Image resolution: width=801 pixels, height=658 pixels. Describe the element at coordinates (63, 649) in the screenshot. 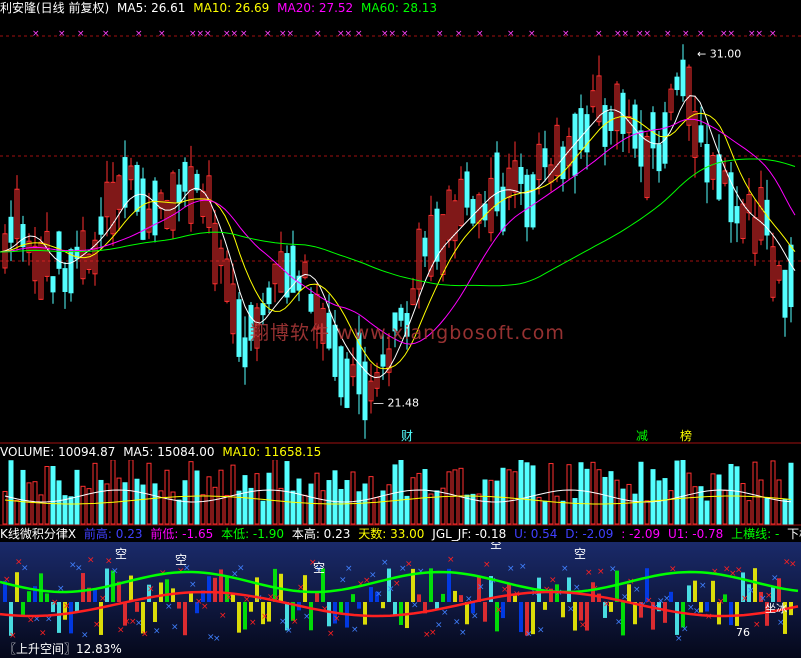

I see `footer-rise-space: 〖上升空间〗12.83%` at that location.